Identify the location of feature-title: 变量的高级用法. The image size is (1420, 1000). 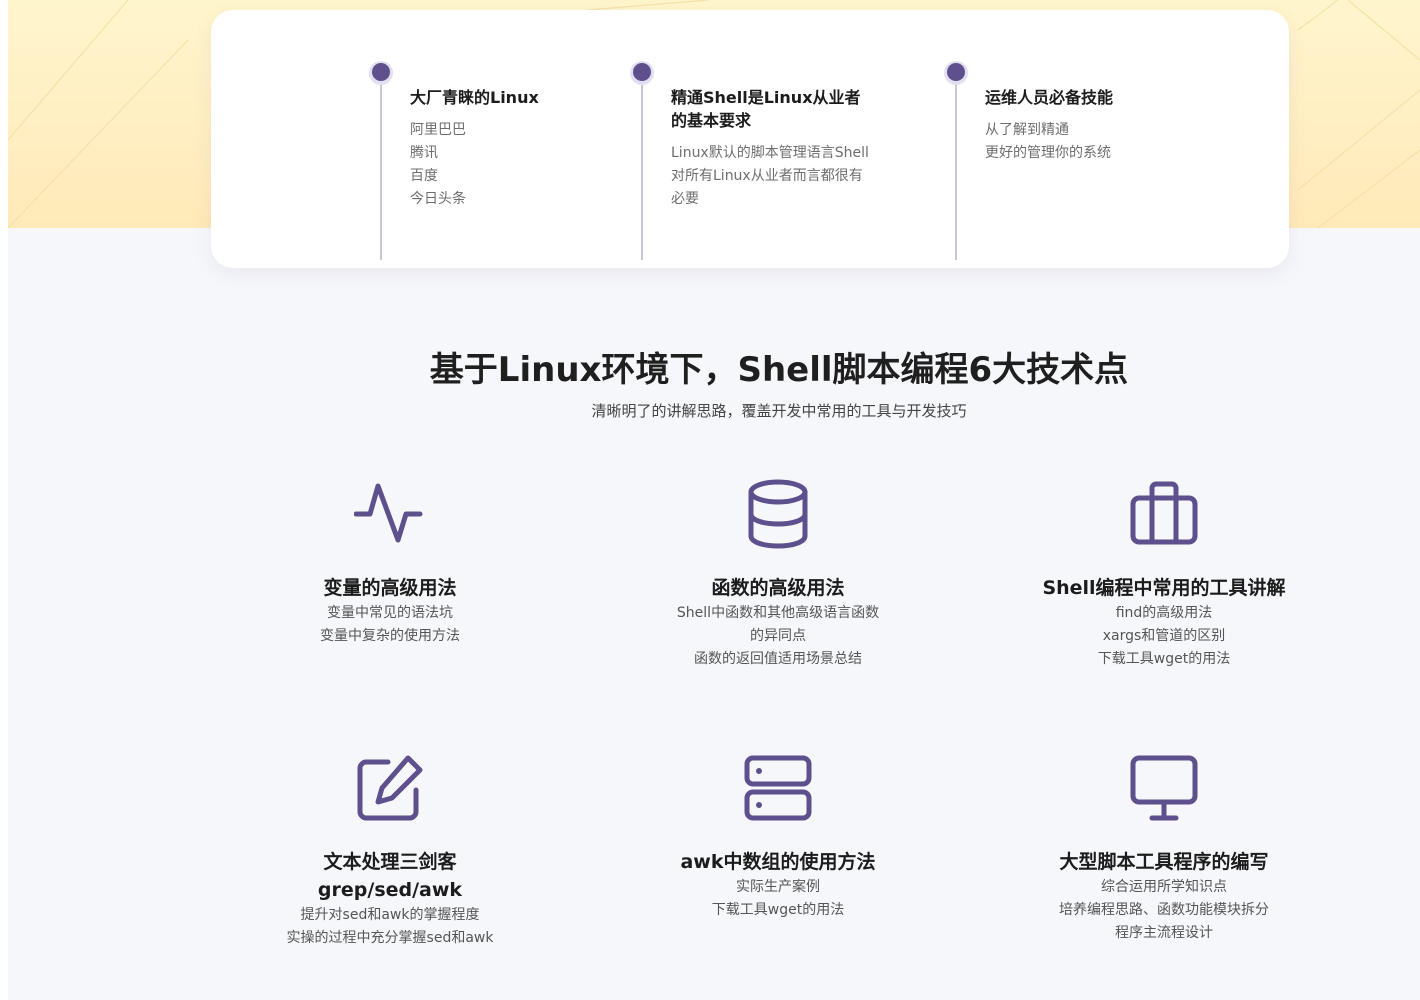
(390, 588).